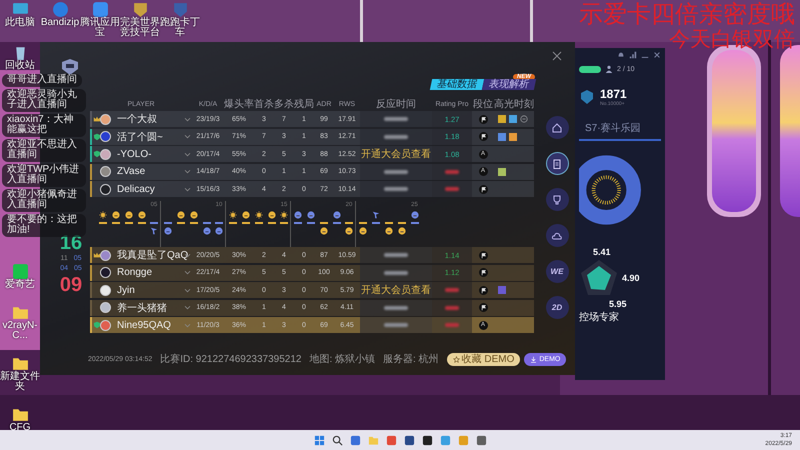 This screenshot has width=800, height=450. What do you see at coordinates (44, 125) in the screenshot?
I see `chat-message: xiaoxin7：大神能赢这把` at bounding box center [44, 125].